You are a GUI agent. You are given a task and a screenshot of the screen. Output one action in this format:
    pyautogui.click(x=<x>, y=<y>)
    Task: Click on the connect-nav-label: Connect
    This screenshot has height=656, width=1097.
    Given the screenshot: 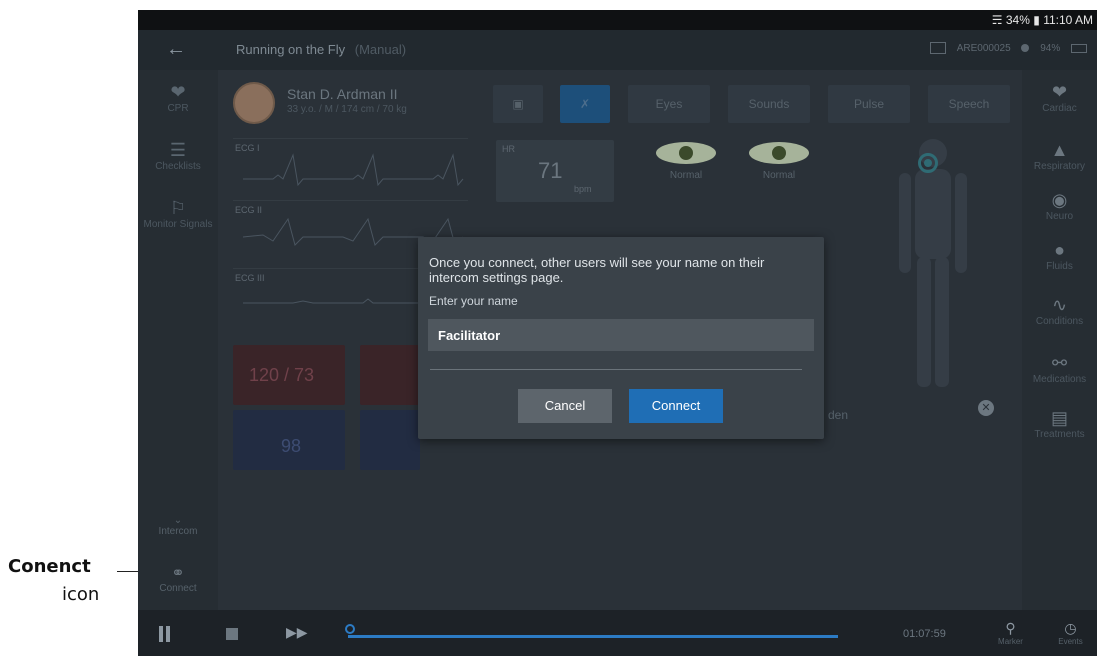 What is the action you would take?
    pyautogui.click(x=178, y=588)
    